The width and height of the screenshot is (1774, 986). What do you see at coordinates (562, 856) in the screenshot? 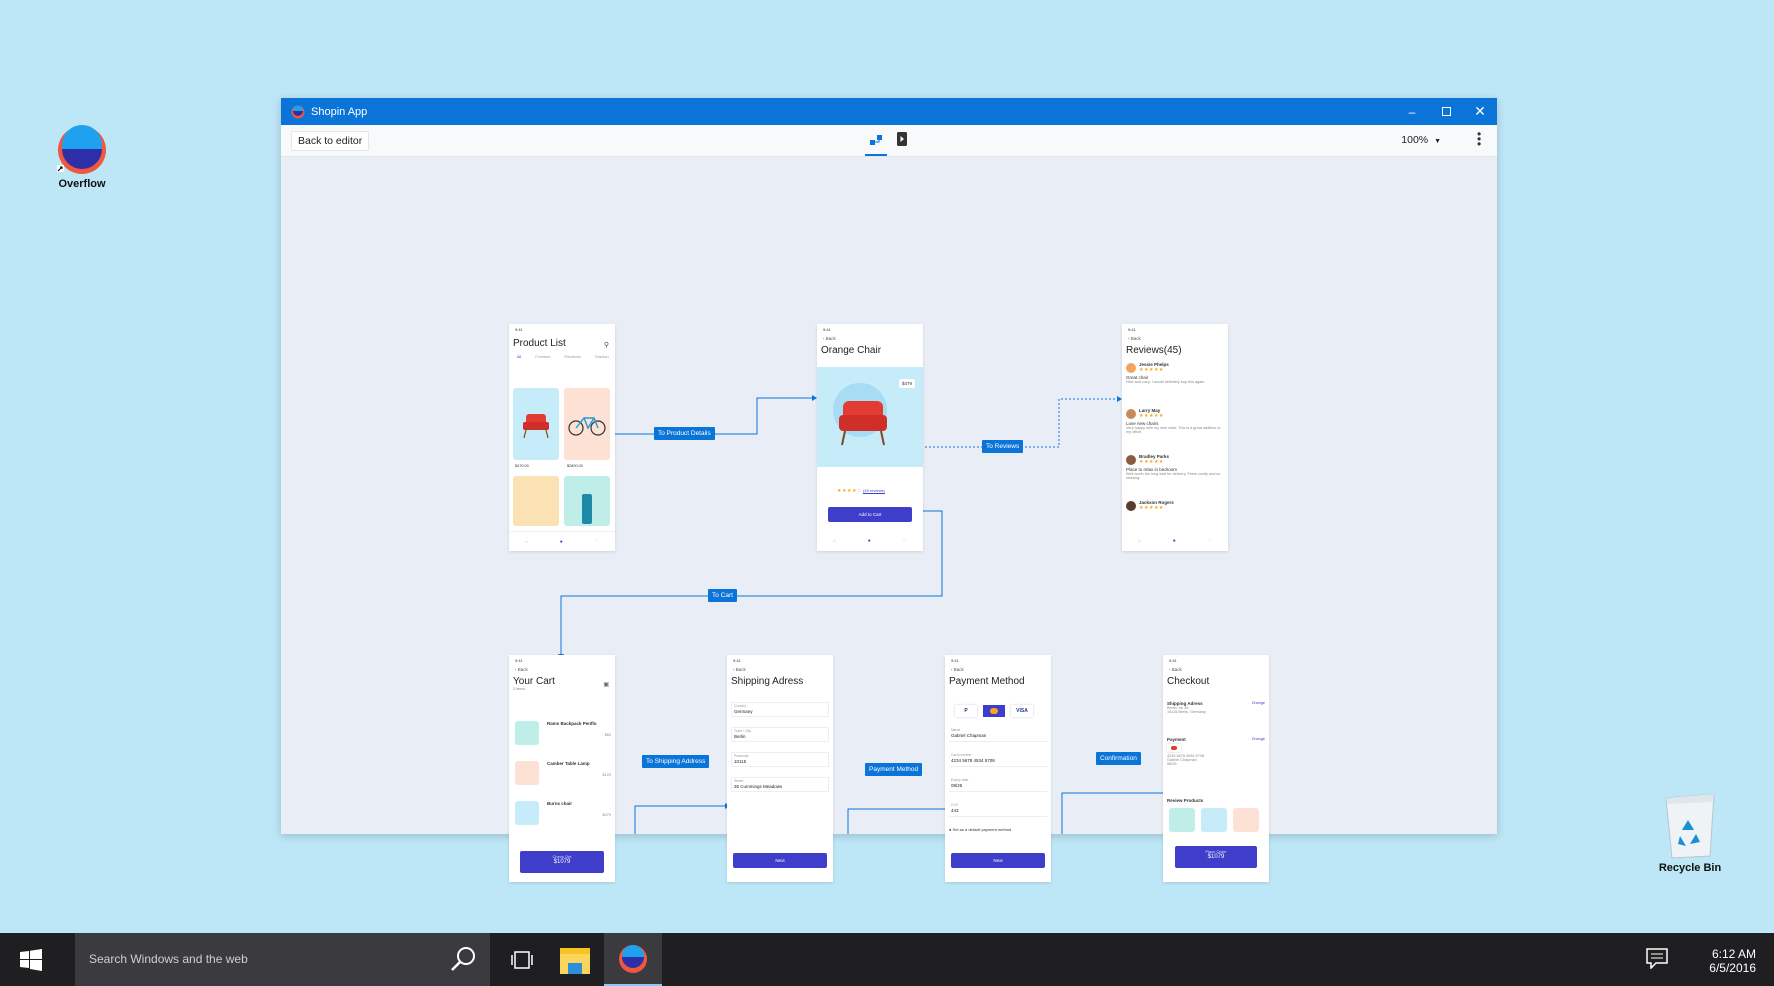
I see `checkout-label: Check Out` at bounding box center [562, 856].